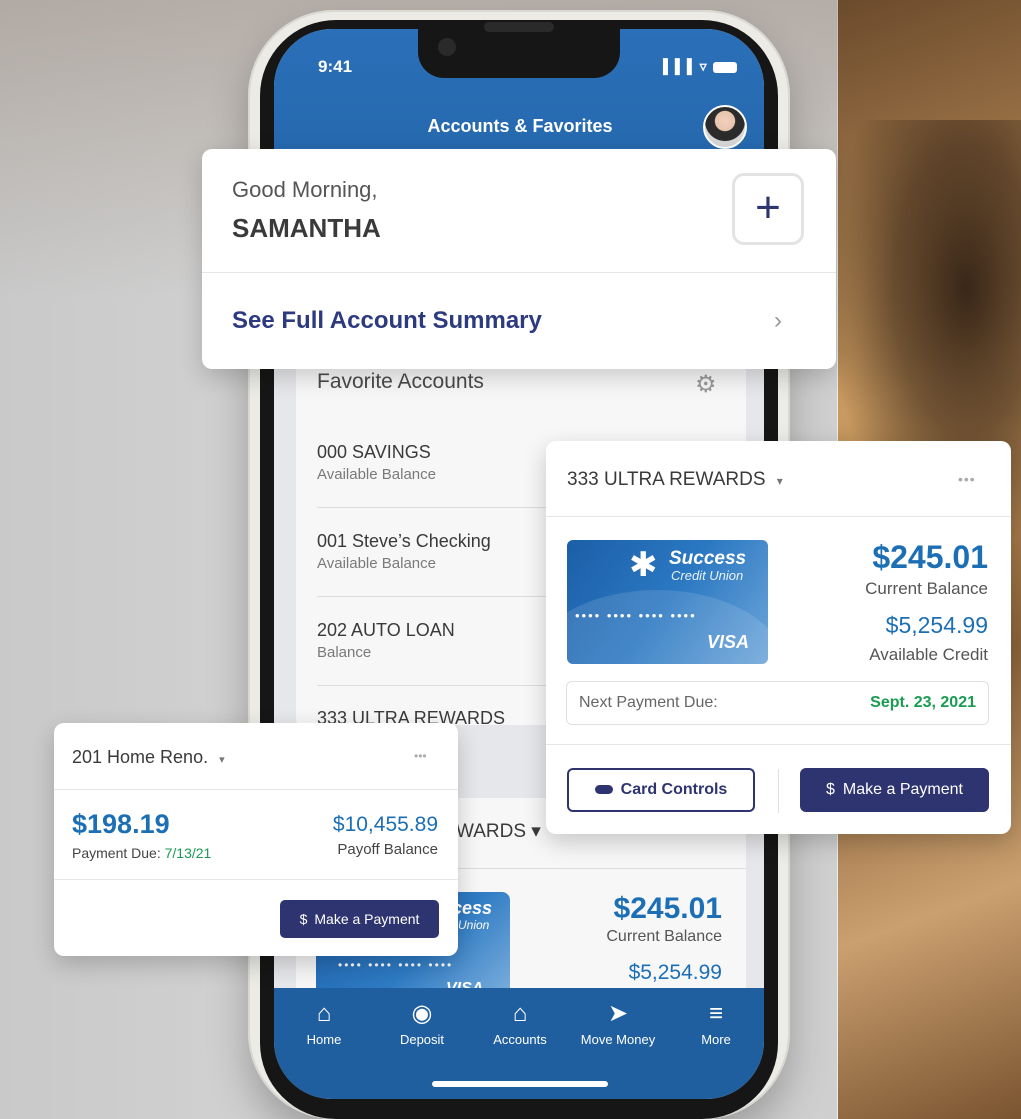 This screenshot has width=1021, height=1119. Describe the element at coordinates (385, 824) in the screenshot. I see `payoff-balance: $10,455.89` at that location.